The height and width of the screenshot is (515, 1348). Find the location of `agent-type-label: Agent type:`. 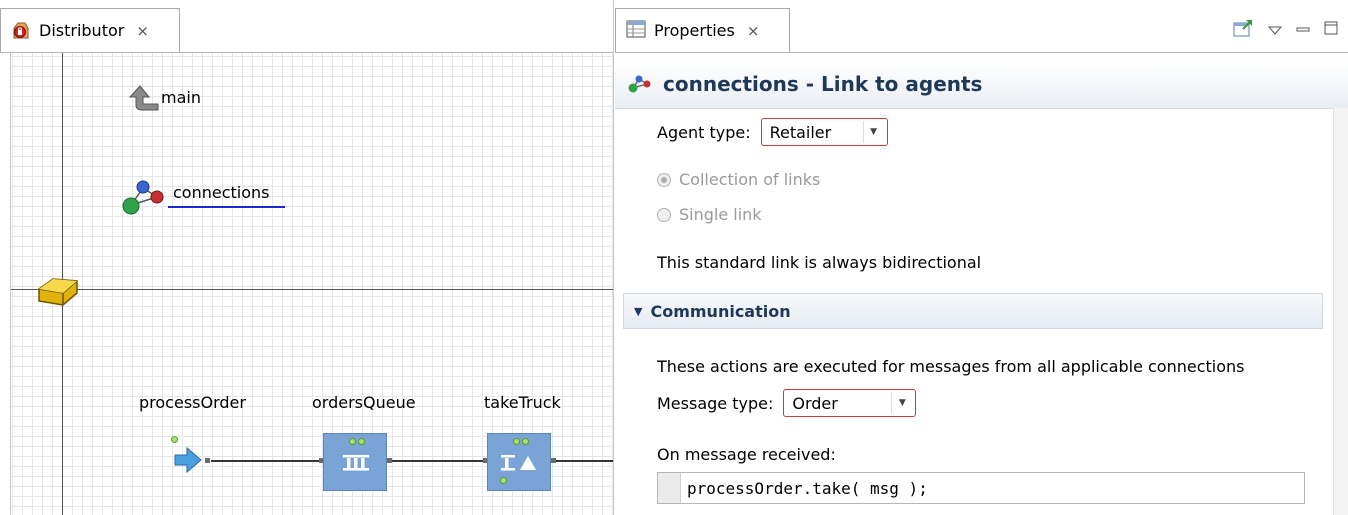

agent-type-label: Agent type: is located at coordinates (704, 132).